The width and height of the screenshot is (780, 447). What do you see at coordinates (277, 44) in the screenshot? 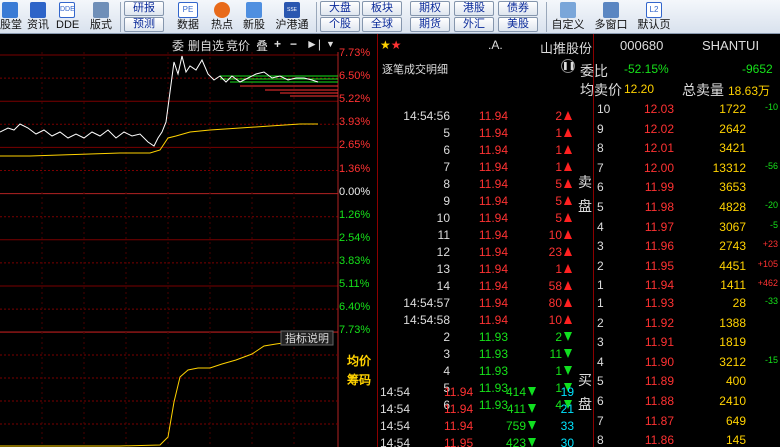
I see `plus-icon: +` at bounding box center [277, 44].